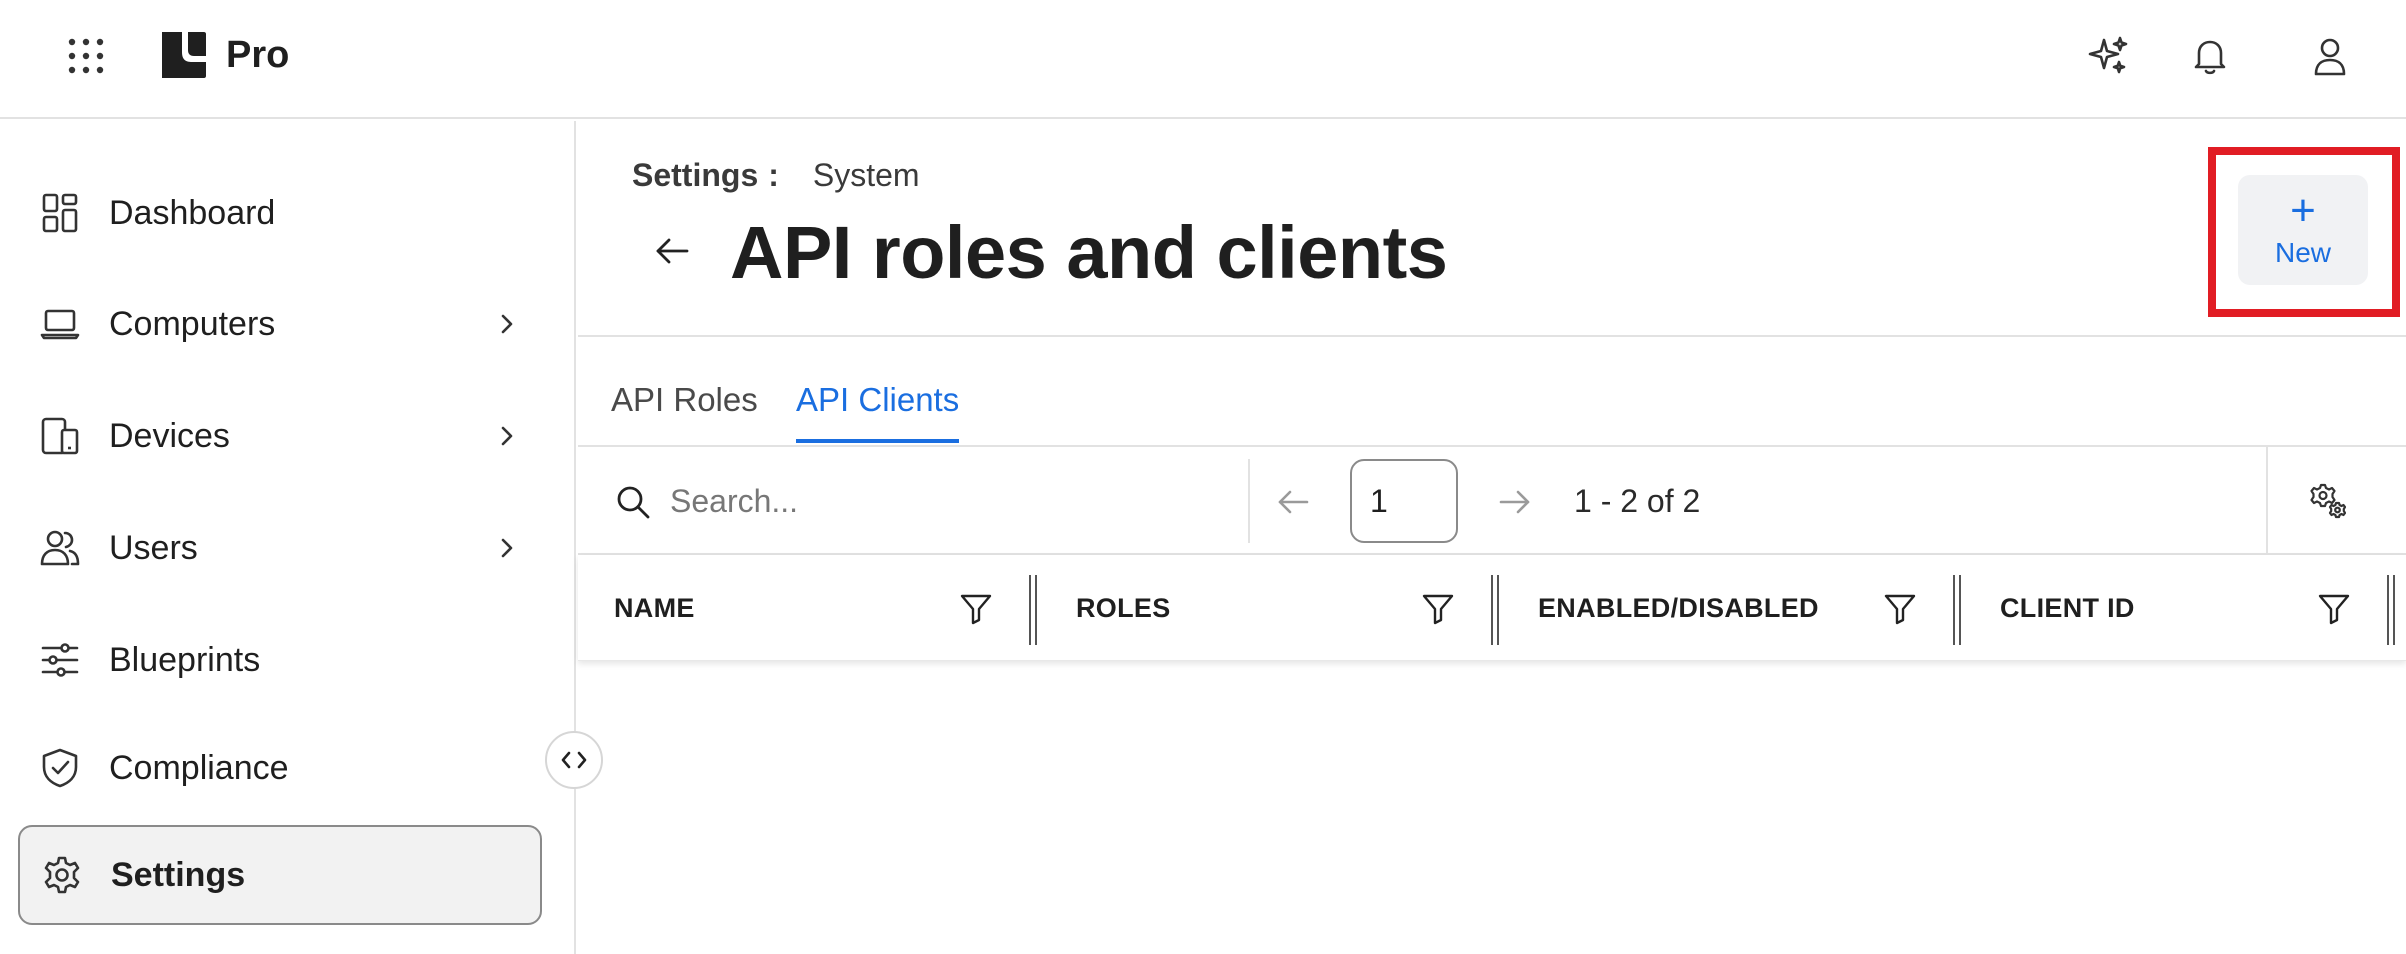  Describe the element at coordinates (199, 767) in the screenshot. I see `sidebar-item-label: Compliance` at that location.